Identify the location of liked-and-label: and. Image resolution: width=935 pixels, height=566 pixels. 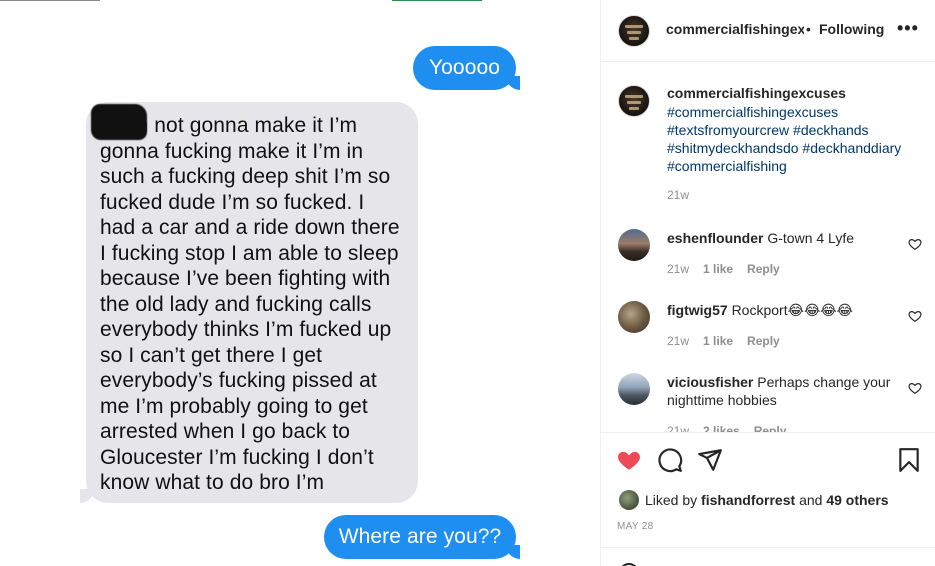
(811, 500).